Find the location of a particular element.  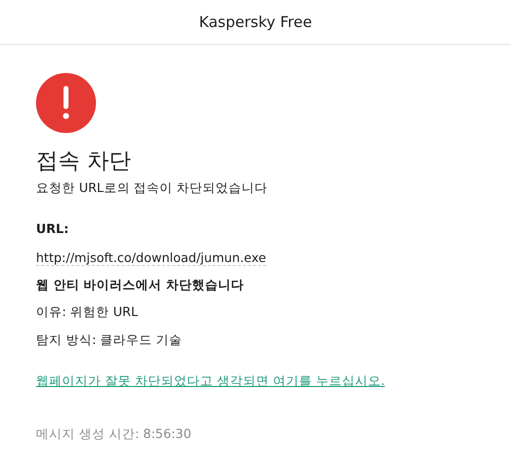

blocked-url: http://mjsoft.co/download/jumun.exe is located at coordinates (151, 258).